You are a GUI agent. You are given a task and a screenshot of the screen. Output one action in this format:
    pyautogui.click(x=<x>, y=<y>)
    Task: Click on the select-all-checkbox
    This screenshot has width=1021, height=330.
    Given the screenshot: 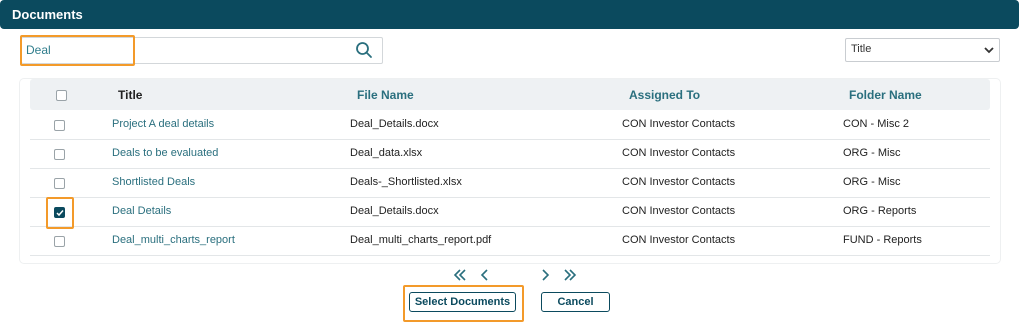 What is the action you would take?
    pyautogui.click(x=61, y=95)
    